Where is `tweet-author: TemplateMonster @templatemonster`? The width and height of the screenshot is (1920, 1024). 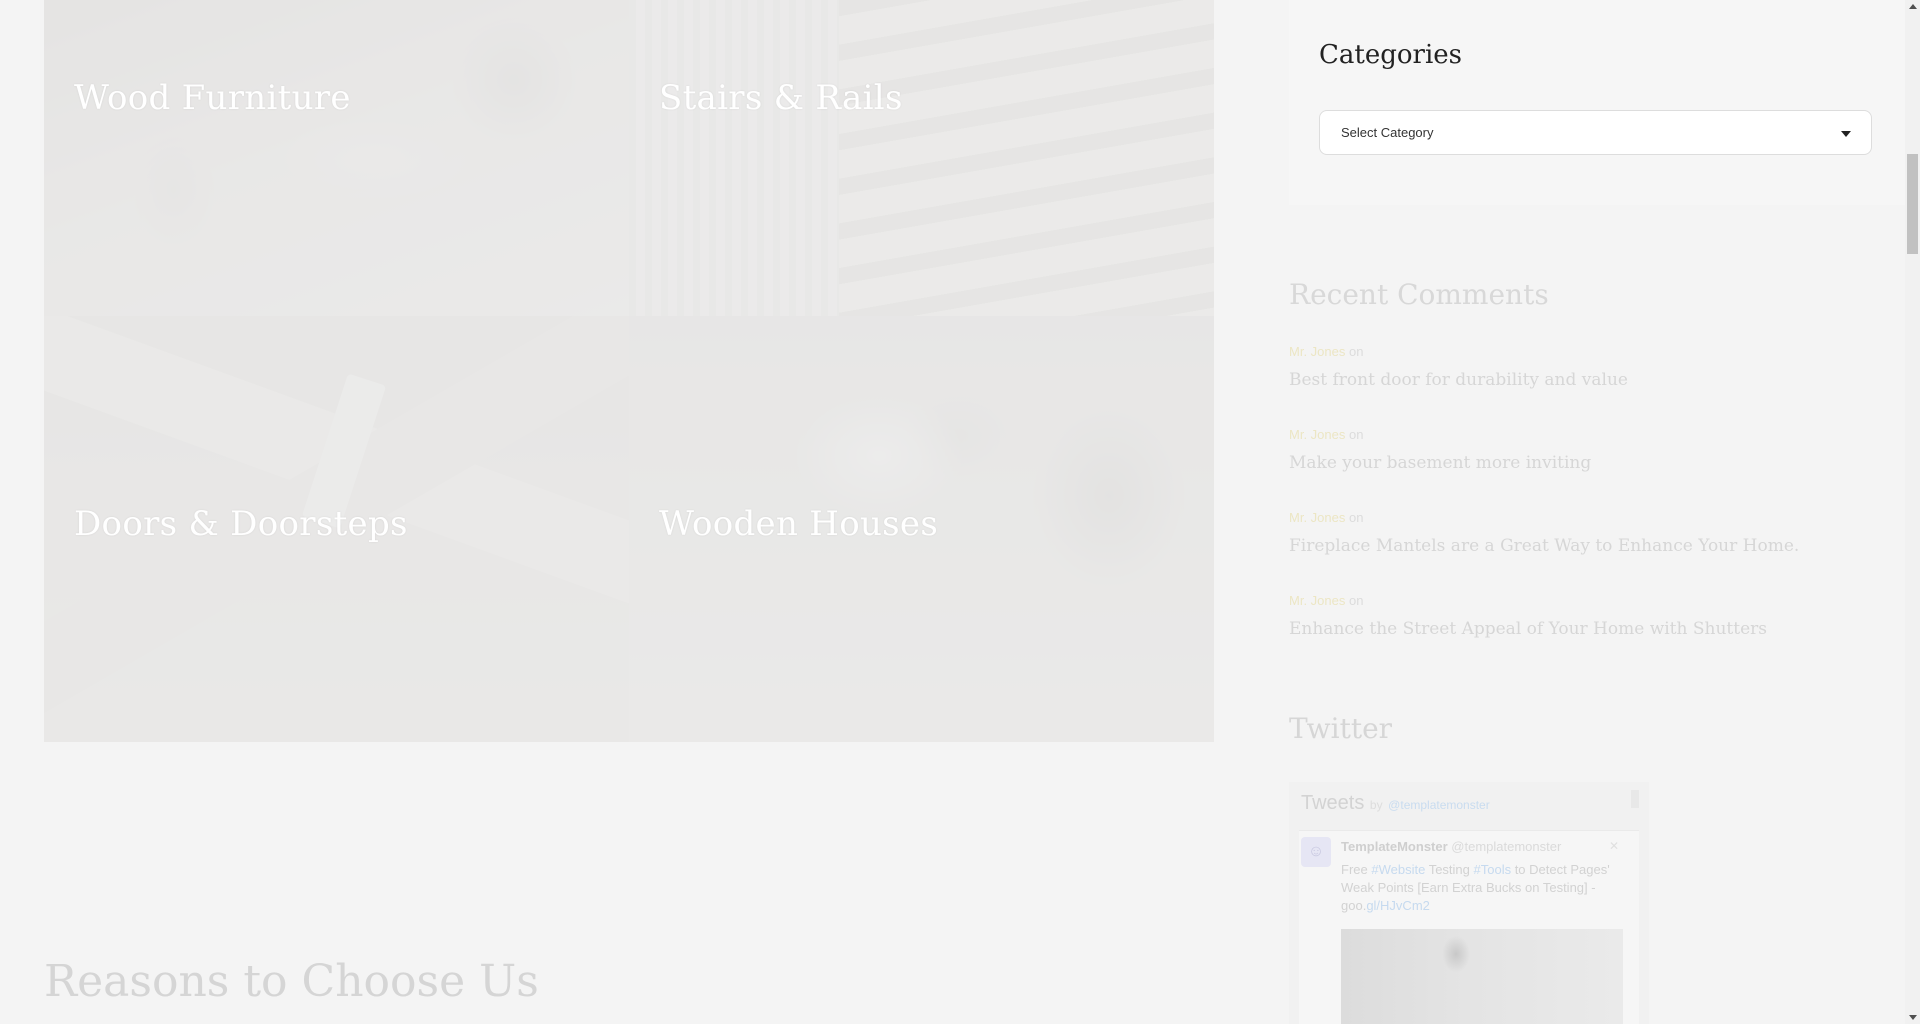 tweet-author: TemplateMonster @templatemonster is located at coordinates (1451, 846).